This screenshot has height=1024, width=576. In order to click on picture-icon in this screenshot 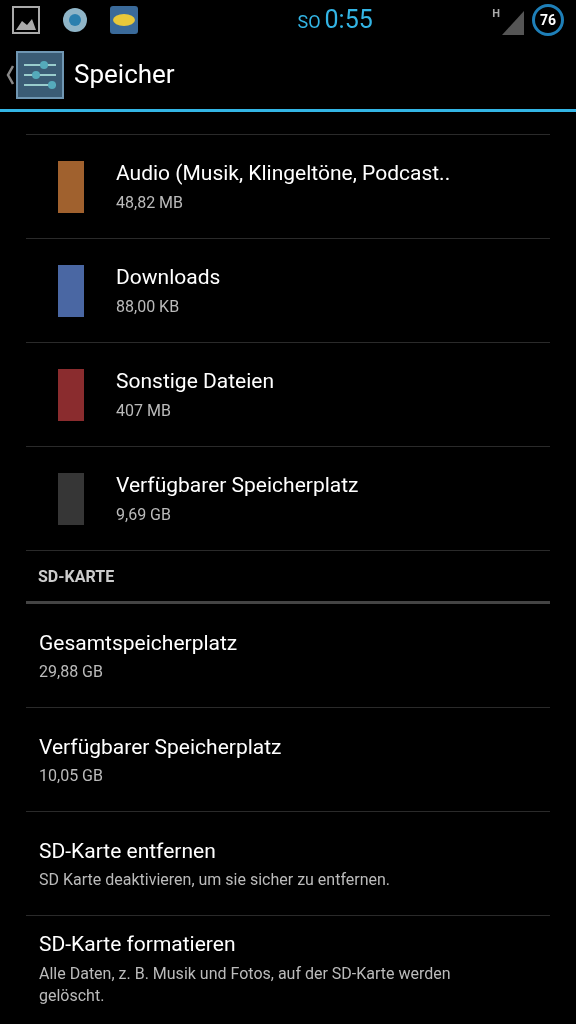, I will do `click(26, 20)`.